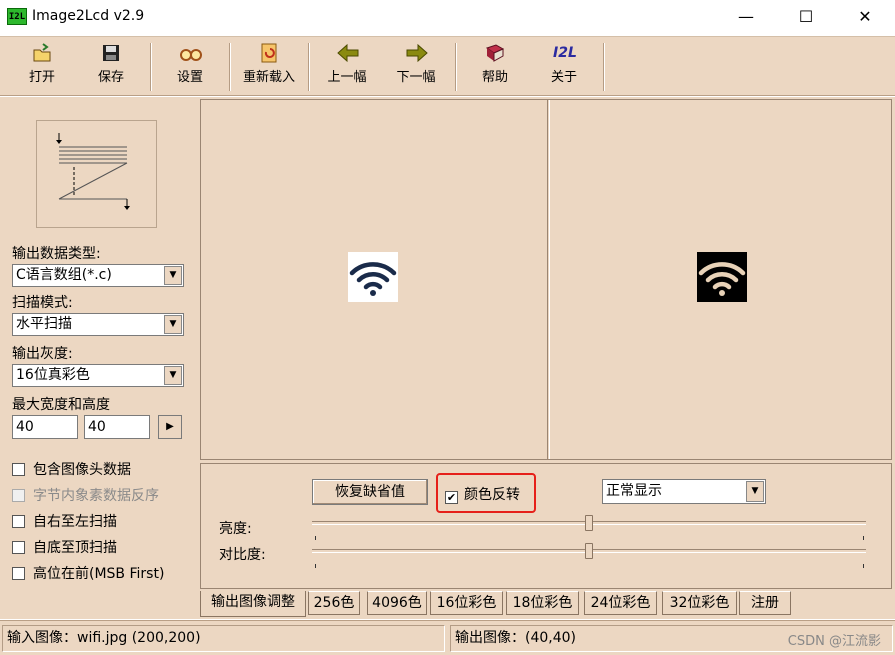 The height and width of the screenshot is (655, 895). Describe the element at coordinates (447, 637) in the screenshot. I see `status-bar: 输入图像：wifi.jpg (200,200) 输出图像：(40,40)` at that location.